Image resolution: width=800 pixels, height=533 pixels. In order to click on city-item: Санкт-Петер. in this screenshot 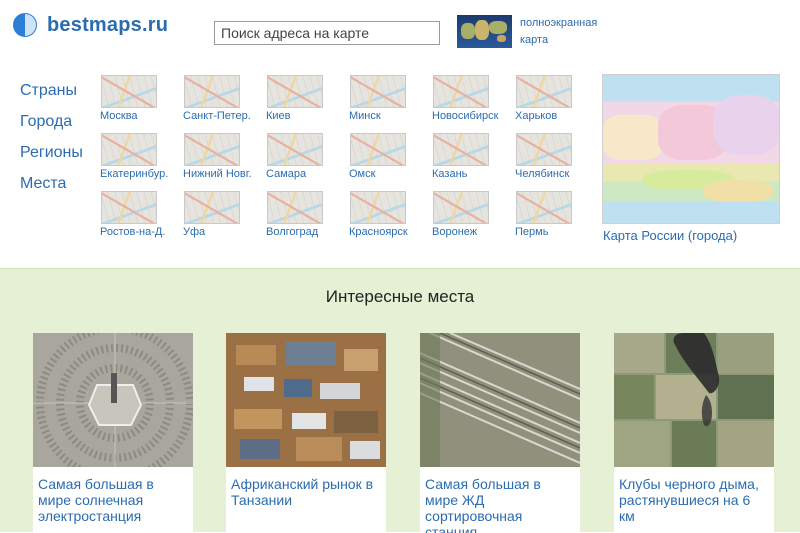, I will do `click(224, 98)`.